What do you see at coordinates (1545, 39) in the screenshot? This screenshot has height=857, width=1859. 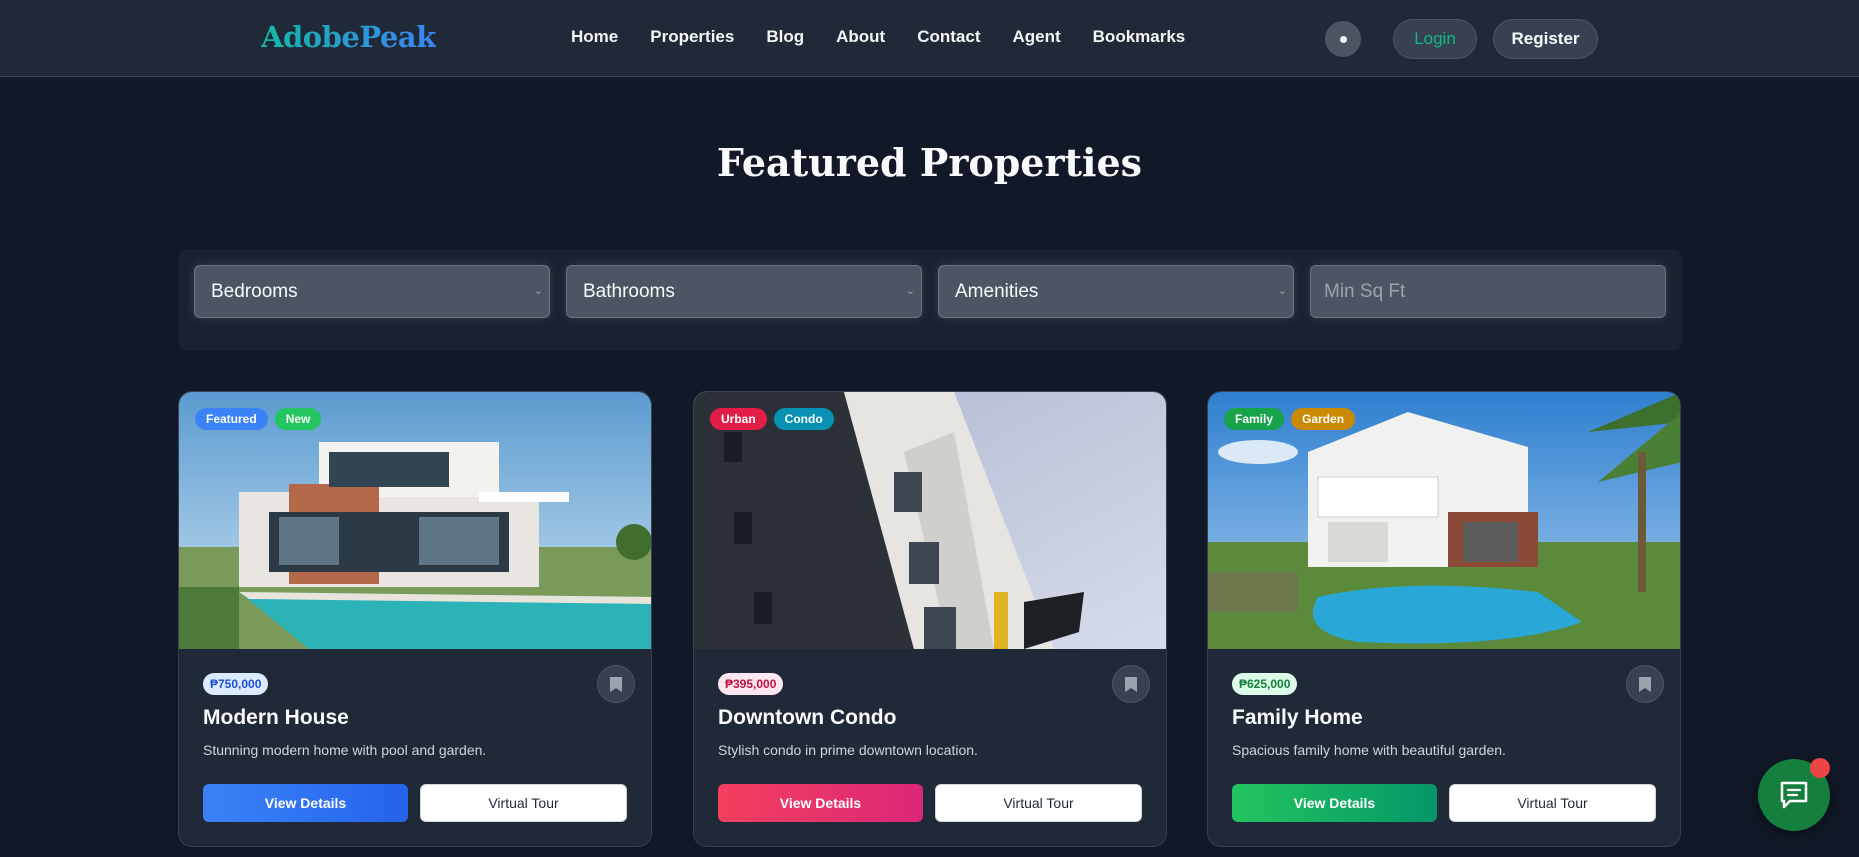 I see `register-button: Register` at bounding box center [1545, 39].